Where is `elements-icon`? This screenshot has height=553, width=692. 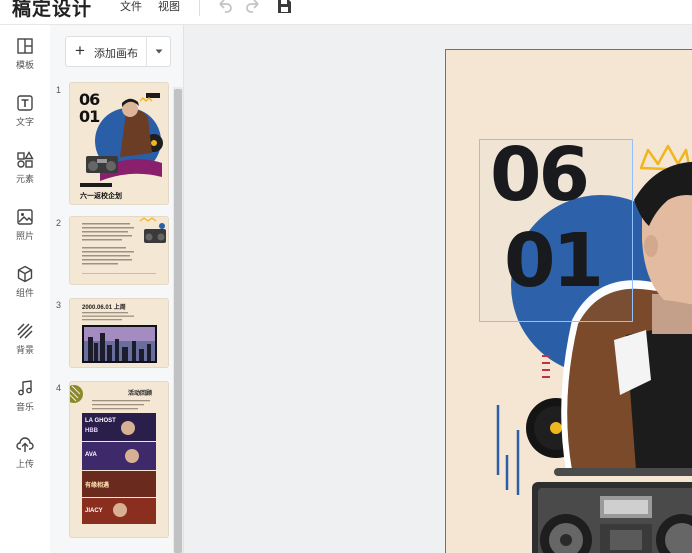
elements-icon is located at coordinates (25, 159).